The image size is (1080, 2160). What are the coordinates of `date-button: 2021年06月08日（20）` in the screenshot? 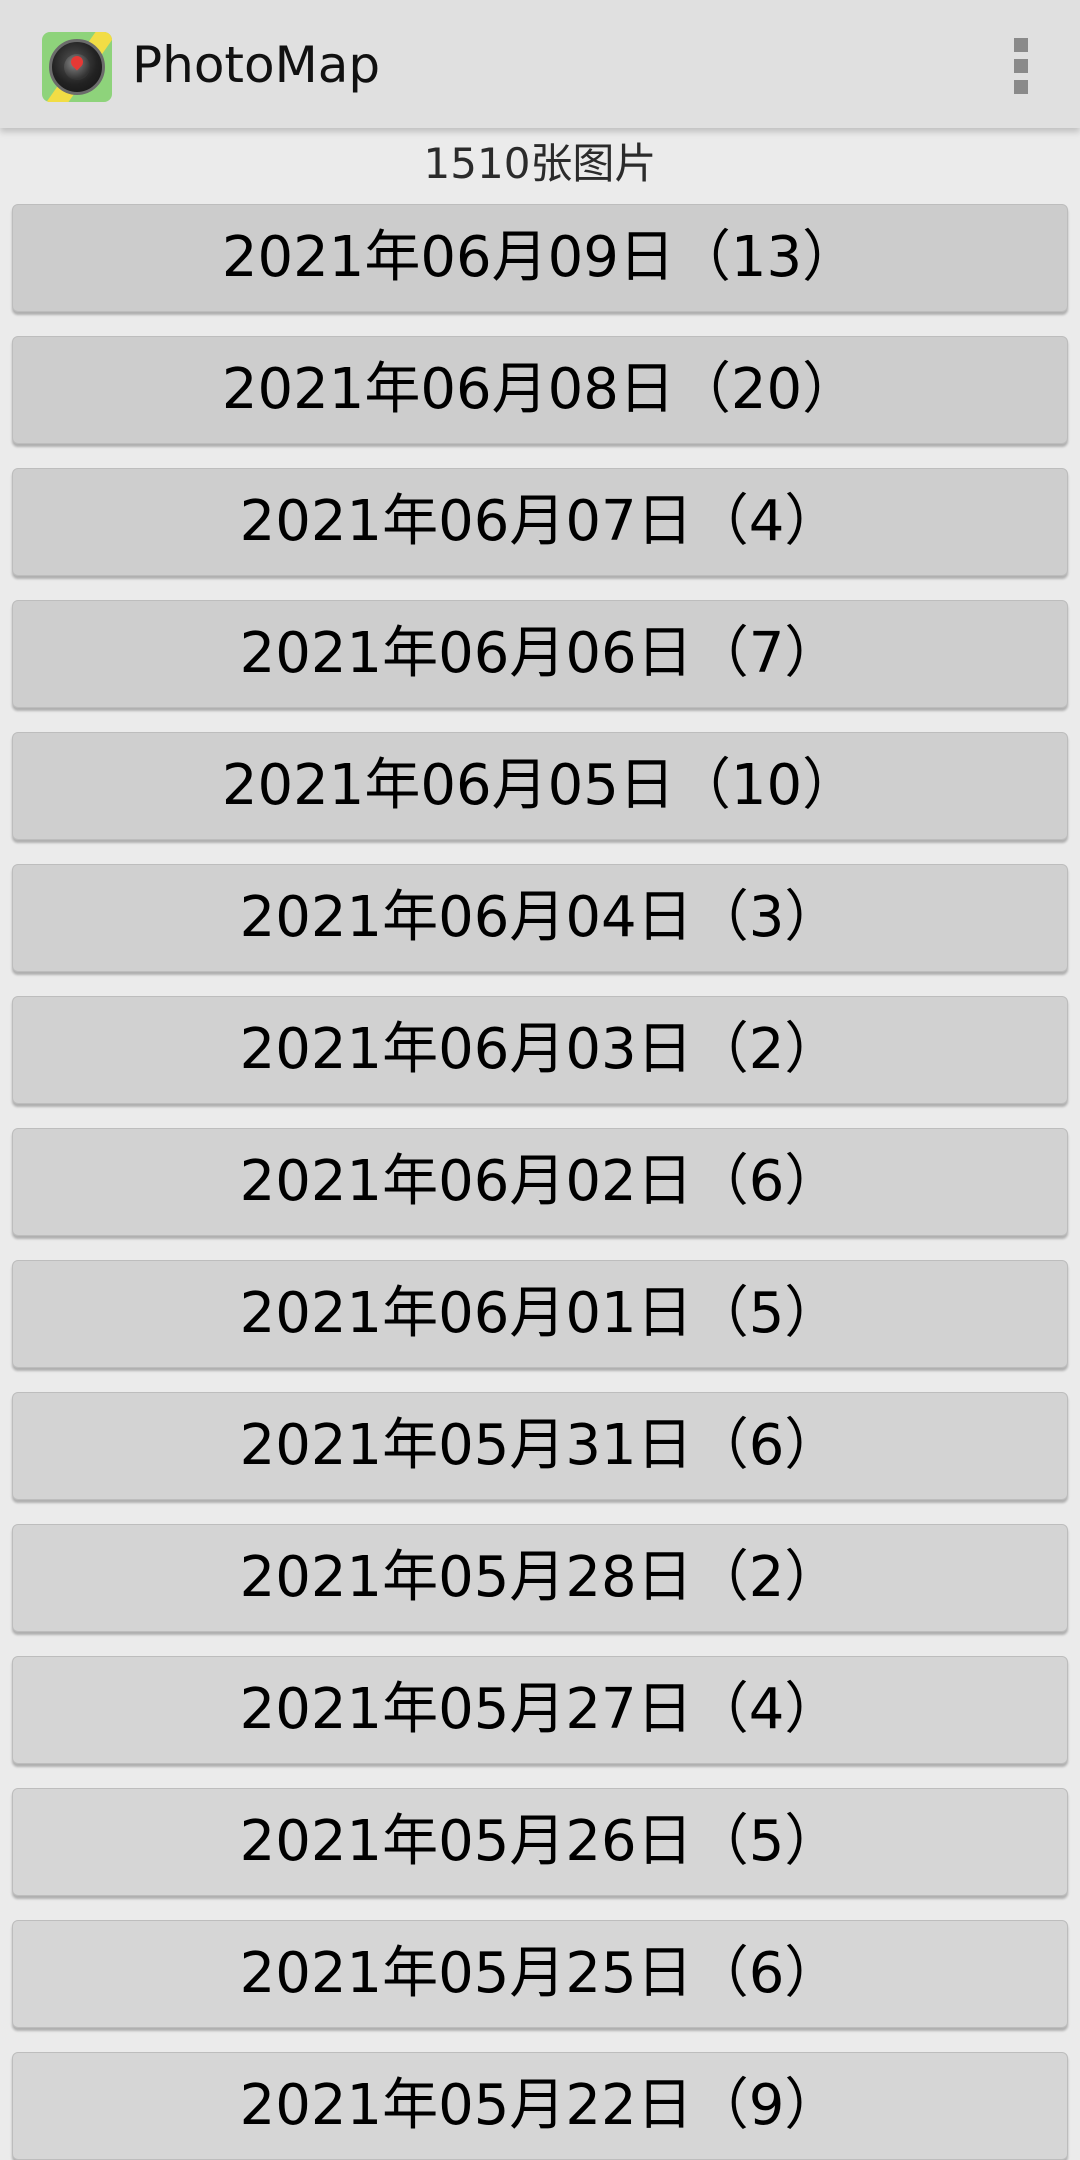 It's located at (540, 390).